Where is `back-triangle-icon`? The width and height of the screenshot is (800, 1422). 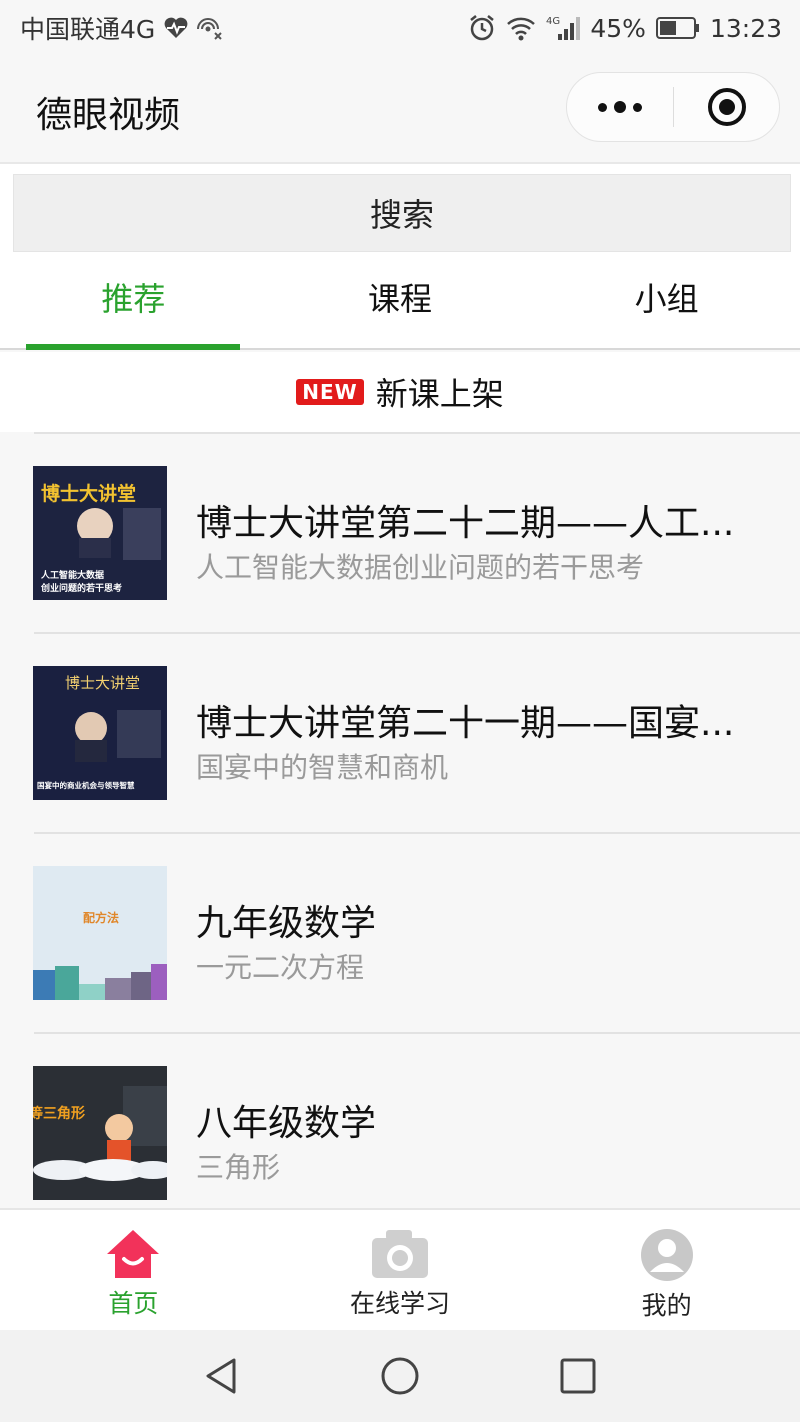
back-triangle-icon is located at coordinates (221, 1376).